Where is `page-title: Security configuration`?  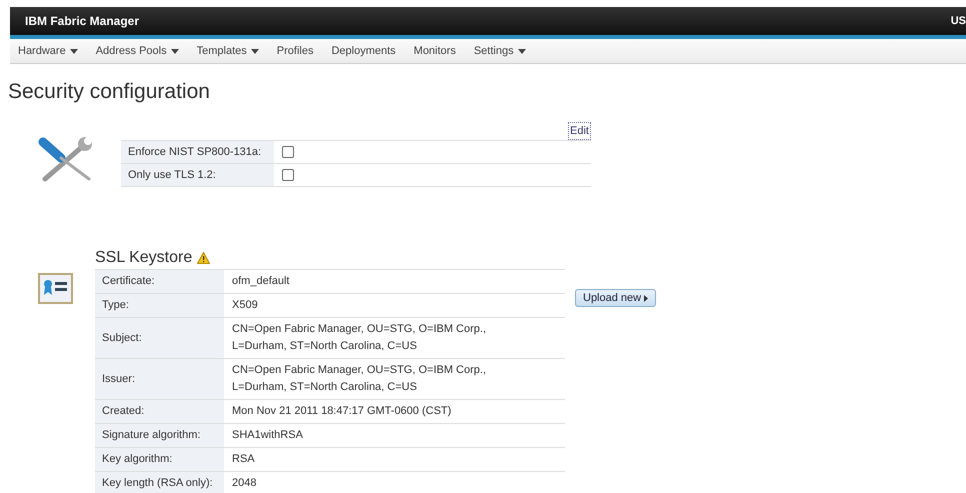
page-title: Security configuration is located at coordinates (109, 92).